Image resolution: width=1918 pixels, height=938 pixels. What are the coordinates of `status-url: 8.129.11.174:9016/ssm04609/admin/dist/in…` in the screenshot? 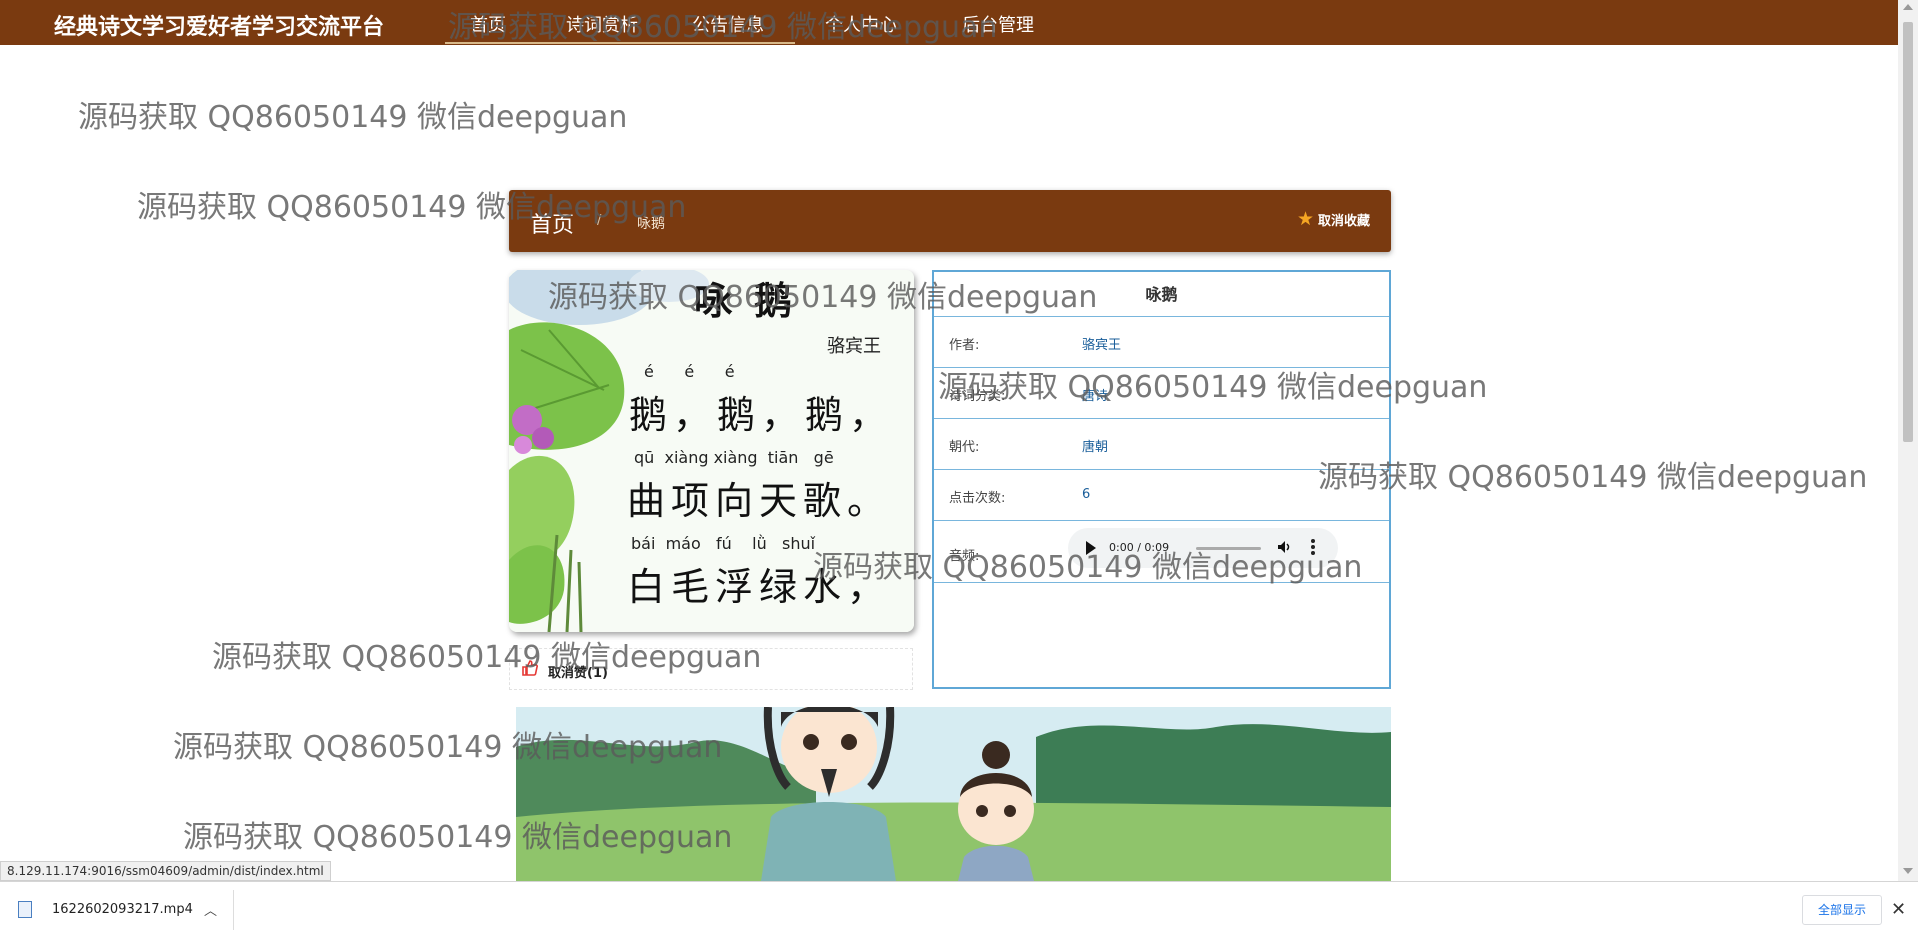 It's located at (165, 871).